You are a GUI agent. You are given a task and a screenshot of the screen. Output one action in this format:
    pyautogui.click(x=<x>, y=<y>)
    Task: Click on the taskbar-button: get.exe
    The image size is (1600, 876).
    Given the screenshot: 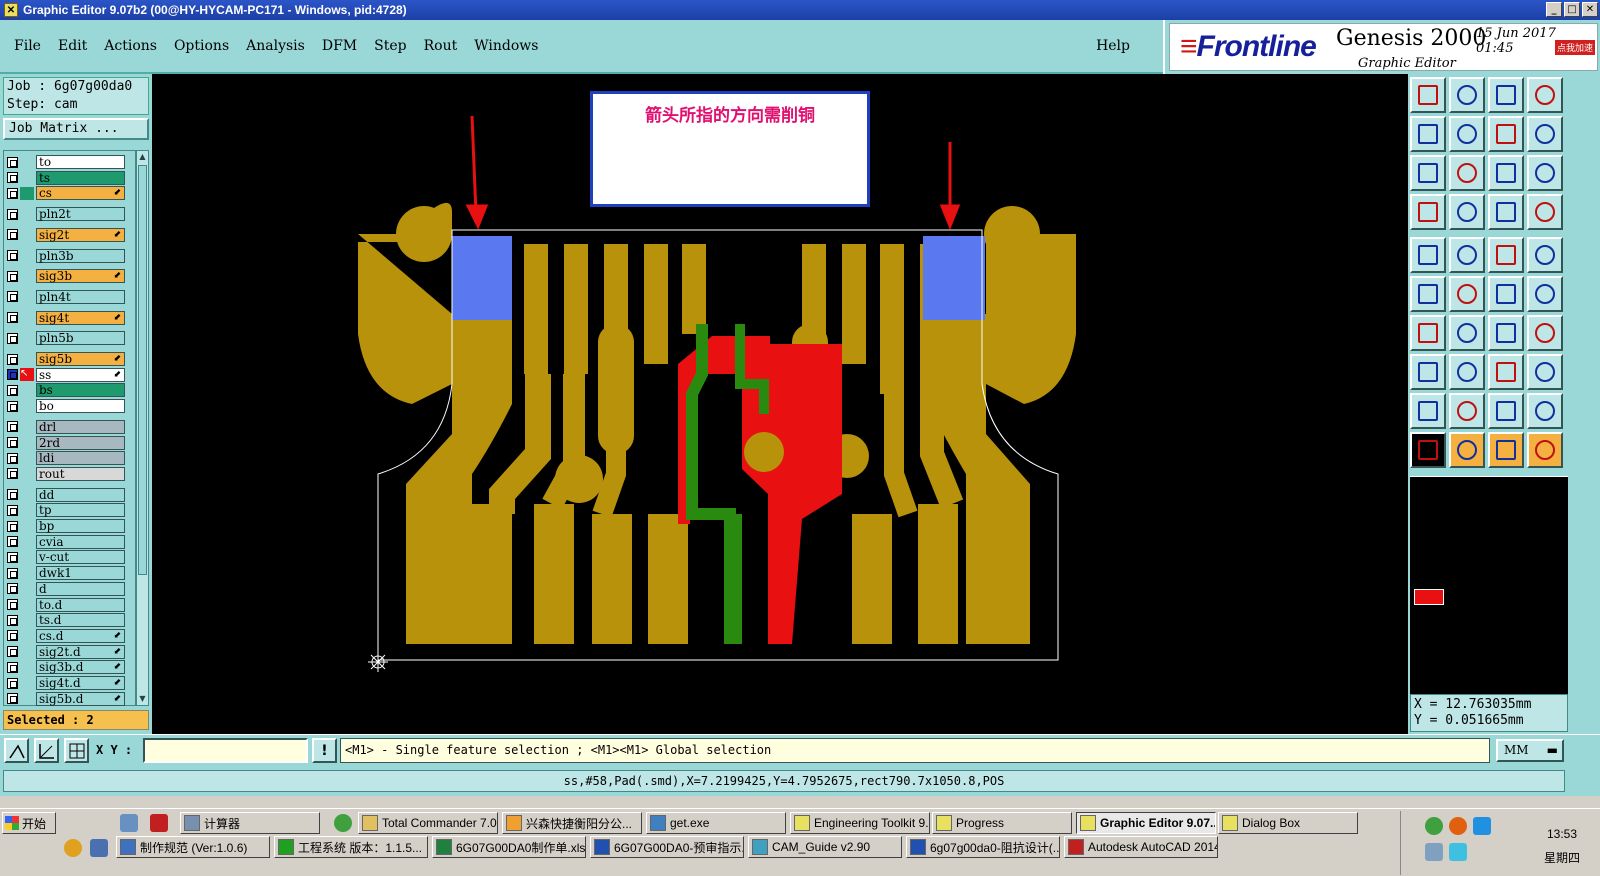 What is the action you would take?
    pyautogui.click(x=716, y=823)
    